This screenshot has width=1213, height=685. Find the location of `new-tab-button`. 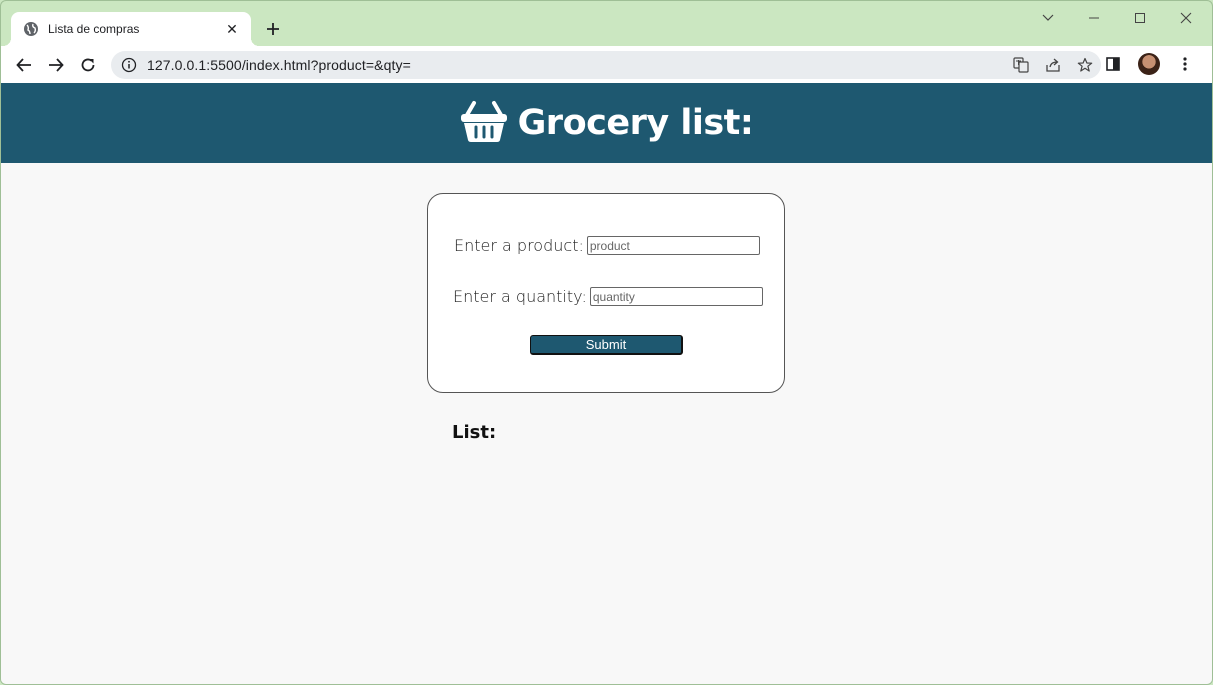

new-tab-button is located at coordinates (273, 29).